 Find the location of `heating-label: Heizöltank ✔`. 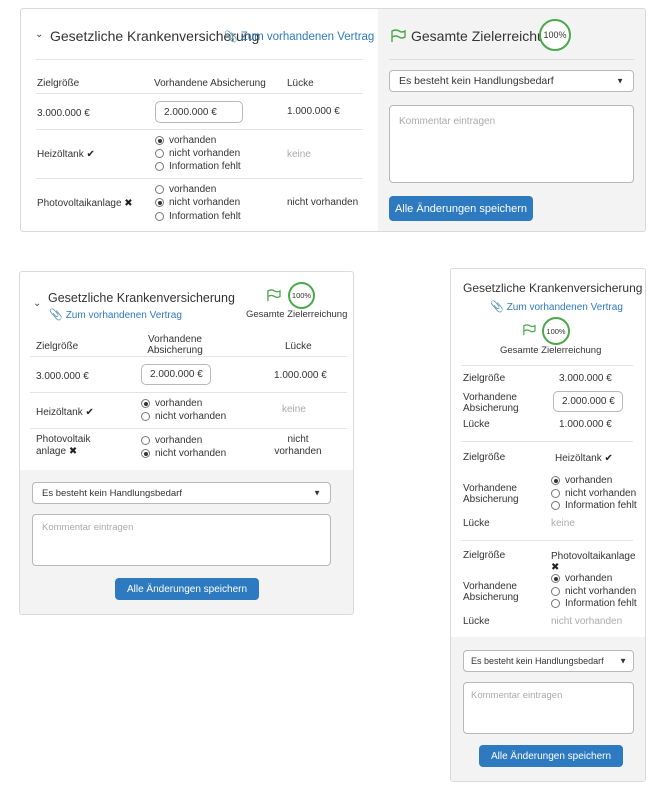

heating-label: Heizöltank ✔ is located at coordinates (584, 458).